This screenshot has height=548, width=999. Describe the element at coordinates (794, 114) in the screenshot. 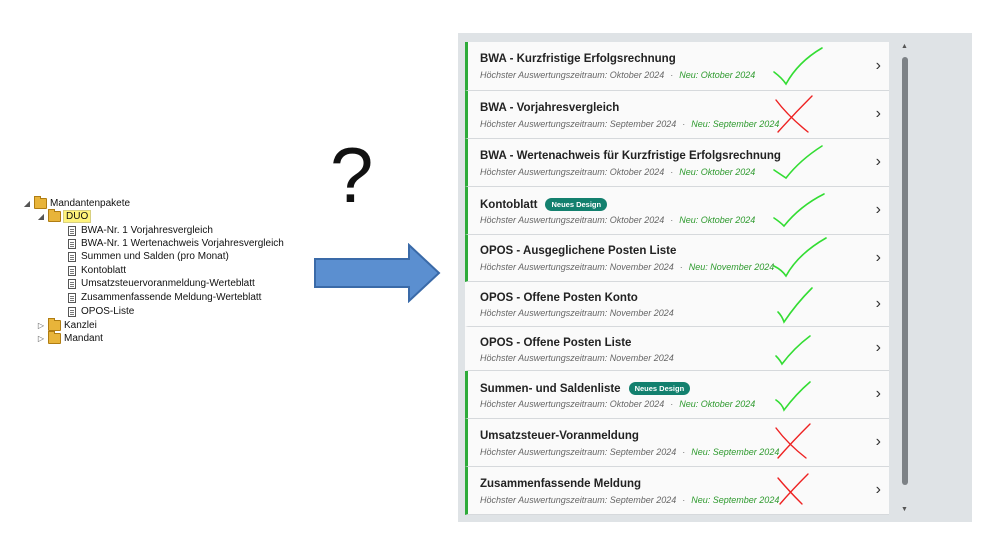

I see `handwritten-cross-icon` at that location.